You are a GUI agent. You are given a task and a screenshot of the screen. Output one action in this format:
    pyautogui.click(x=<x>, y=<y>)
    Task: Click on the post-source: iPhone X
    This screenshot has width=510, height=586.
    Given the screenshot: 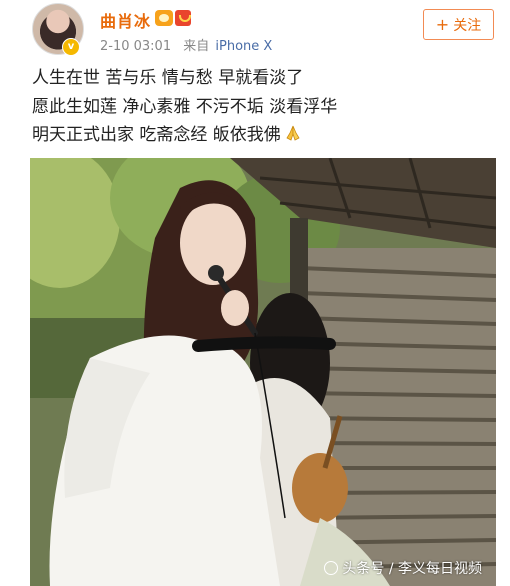 What is the action you would take?
    pyautogui.click(x=243, y=46)
    